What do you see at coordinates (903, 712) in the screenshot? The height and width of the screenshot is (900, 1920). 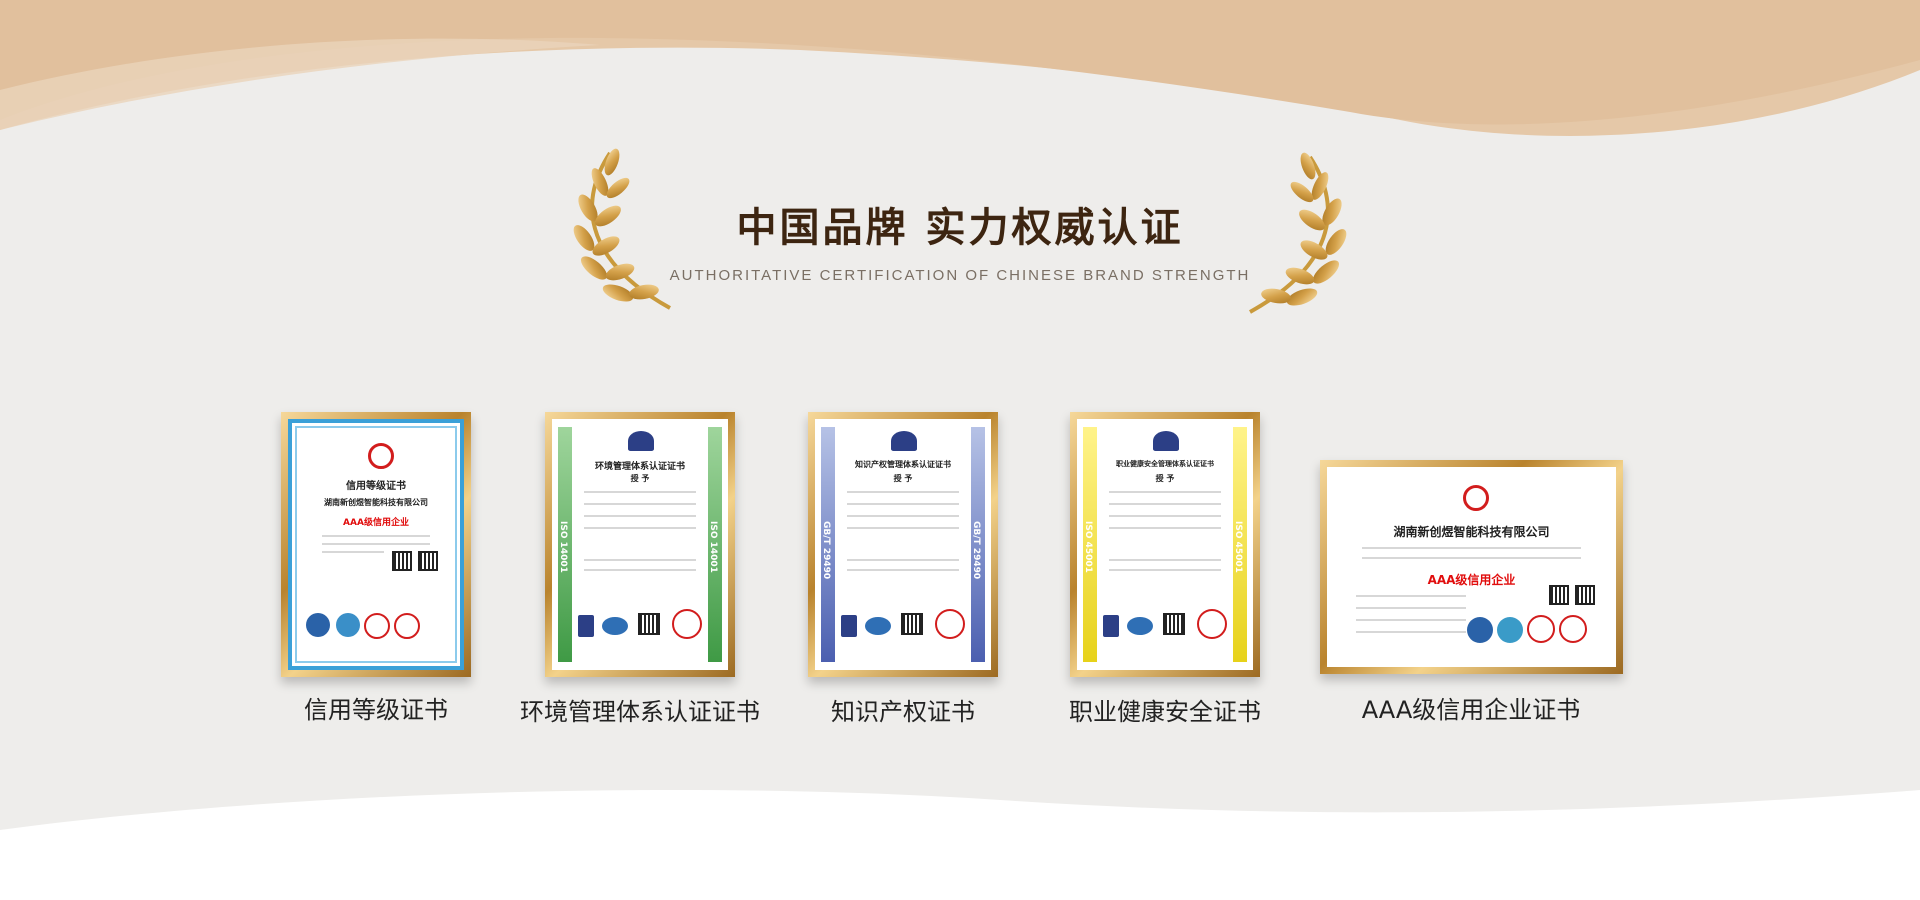 I see `certificate-caption: 知识产权证书` at bounding box center [903, 712].